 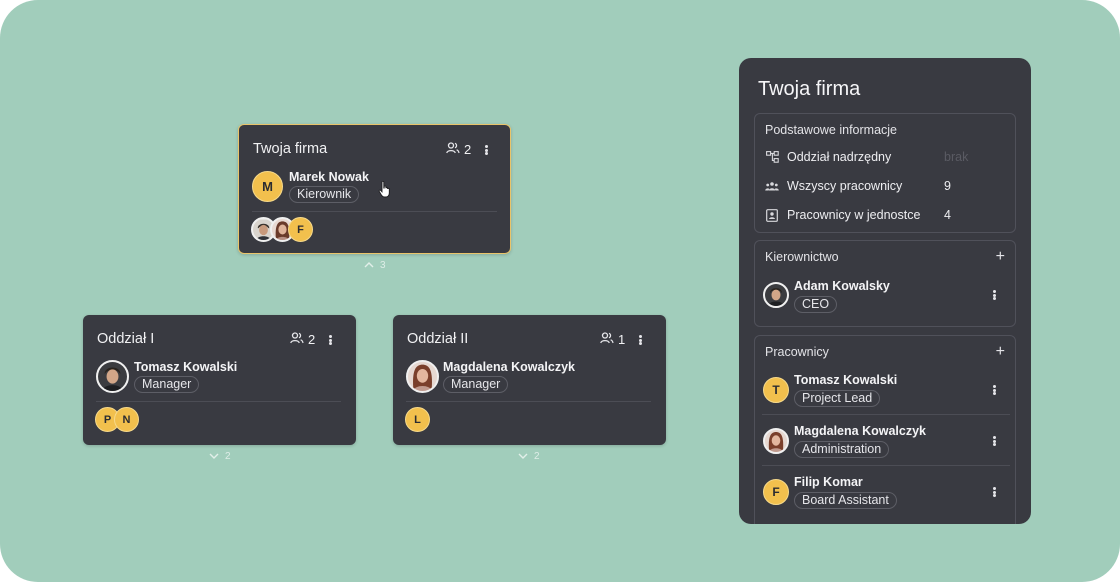 What do you see at coordinates (776, 390) in the screenshot?
I see `person-avatar: T` at bounding box center [776, 390].